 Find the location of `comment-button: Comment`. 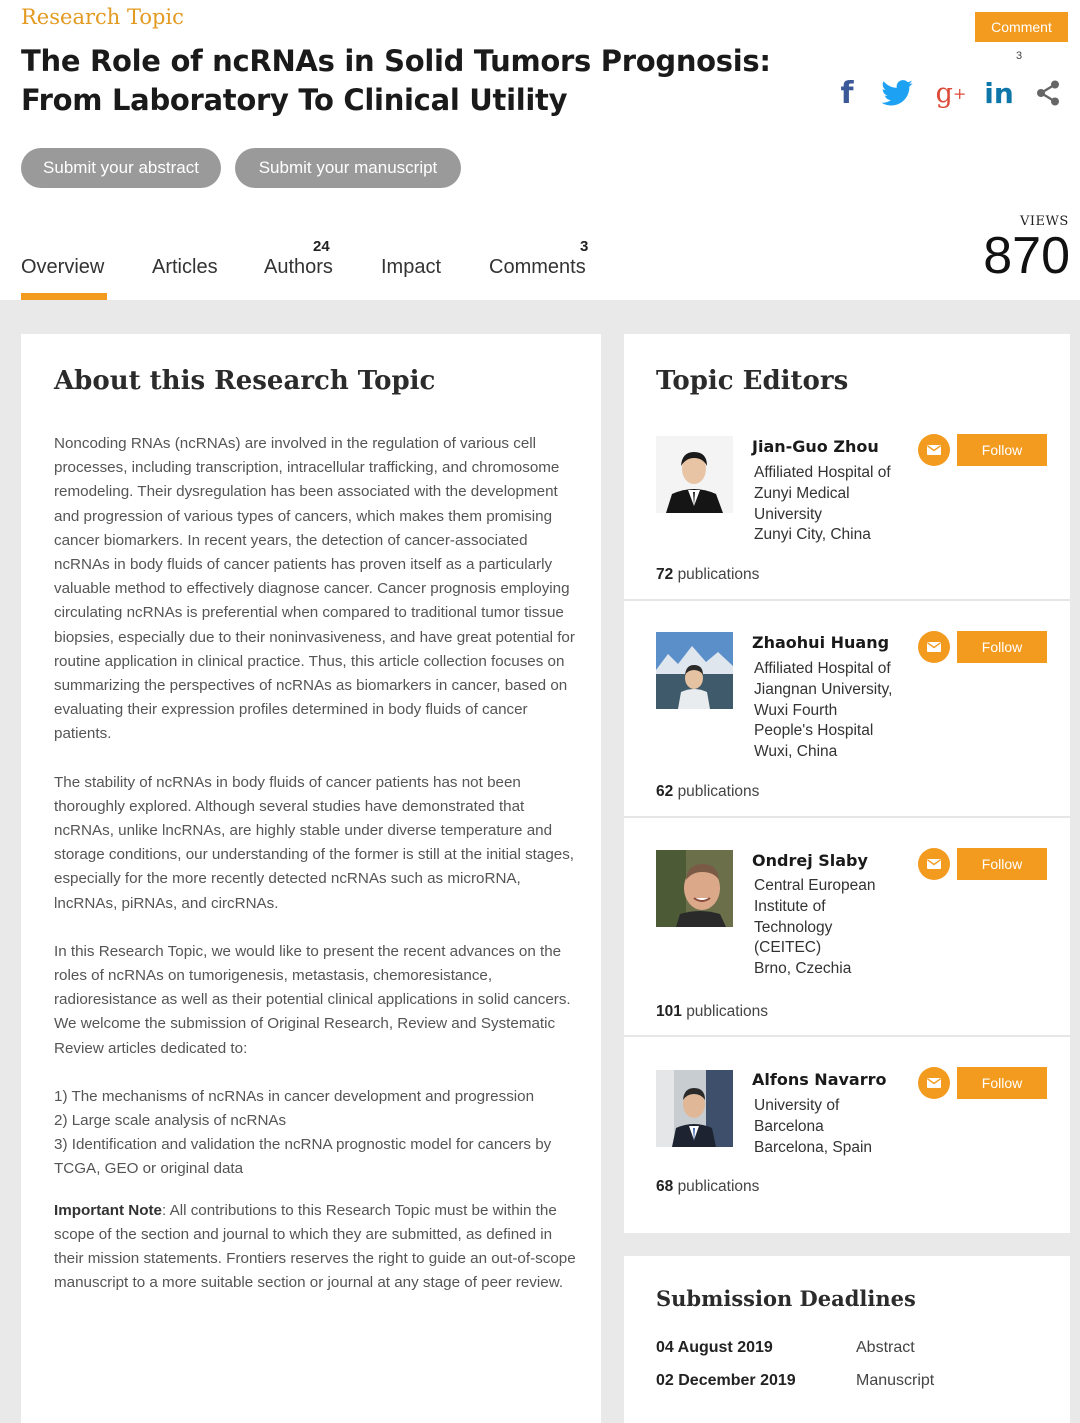

comment-button: Comment is located at coordinates (1021, 27).